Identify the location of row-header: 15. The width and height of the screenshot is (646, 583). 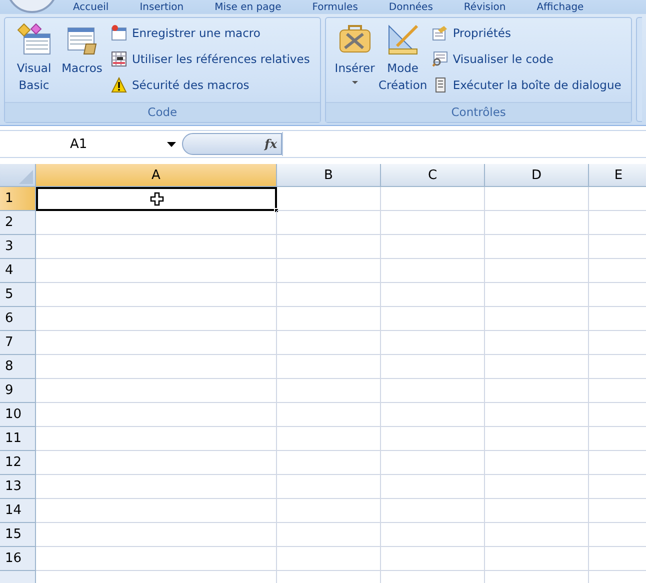
(18, 535).